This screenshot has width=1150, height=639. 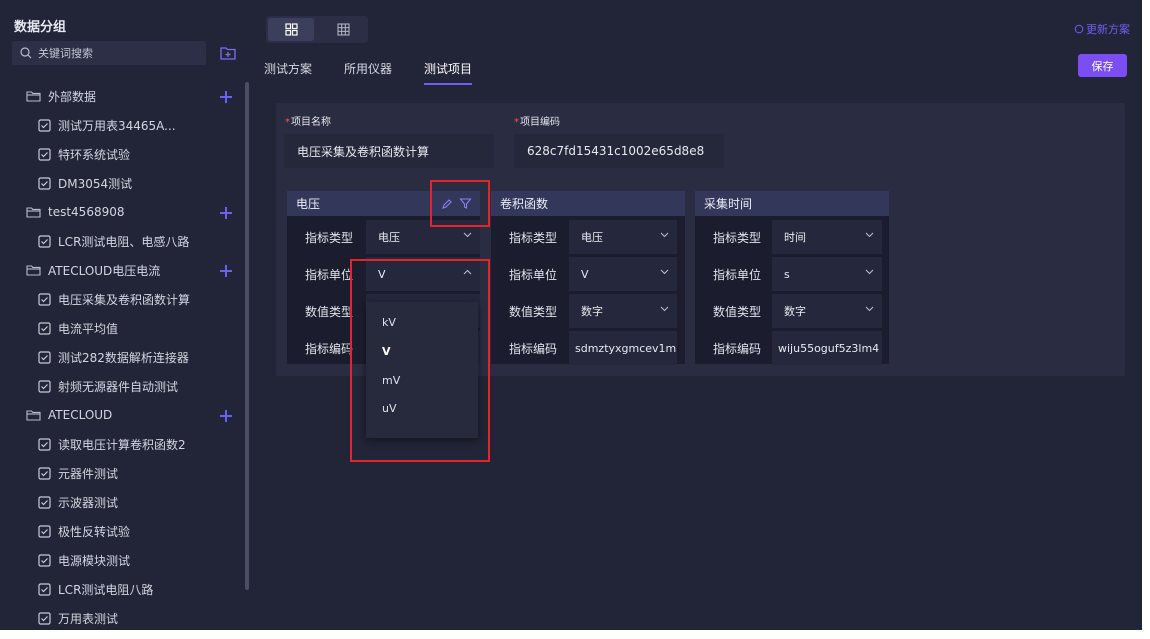 I want to click on card-row: 指标单位 s, so click(x=792, y=274).